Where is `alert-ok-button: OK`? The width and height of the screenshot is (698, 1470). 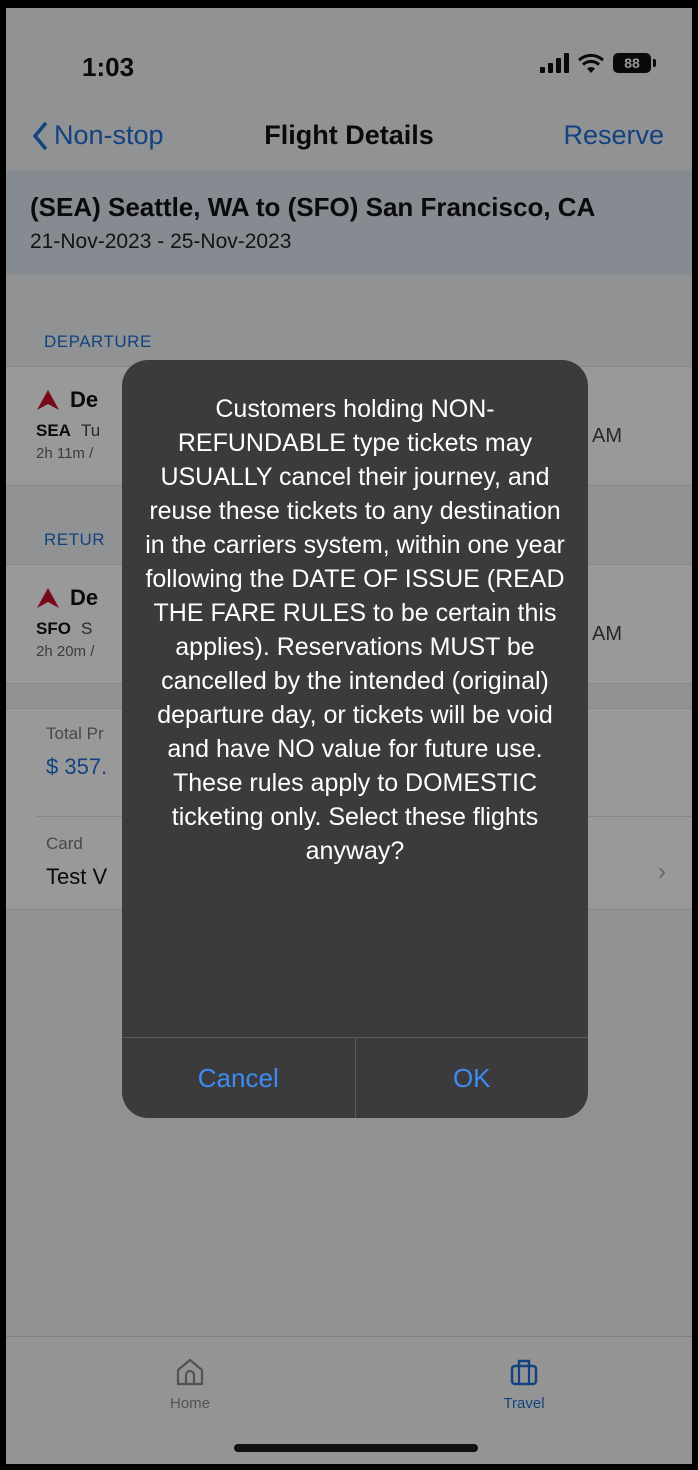 alert-ok-button: OK is located at coordinates (471, 1078).